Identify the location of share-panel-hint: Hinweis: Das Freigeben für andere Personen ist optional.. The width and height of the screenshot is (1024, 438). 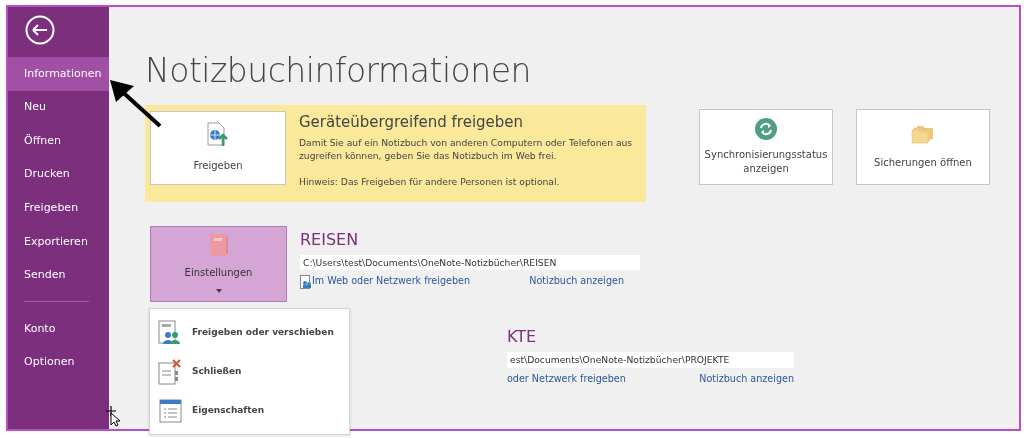
(430, 181).